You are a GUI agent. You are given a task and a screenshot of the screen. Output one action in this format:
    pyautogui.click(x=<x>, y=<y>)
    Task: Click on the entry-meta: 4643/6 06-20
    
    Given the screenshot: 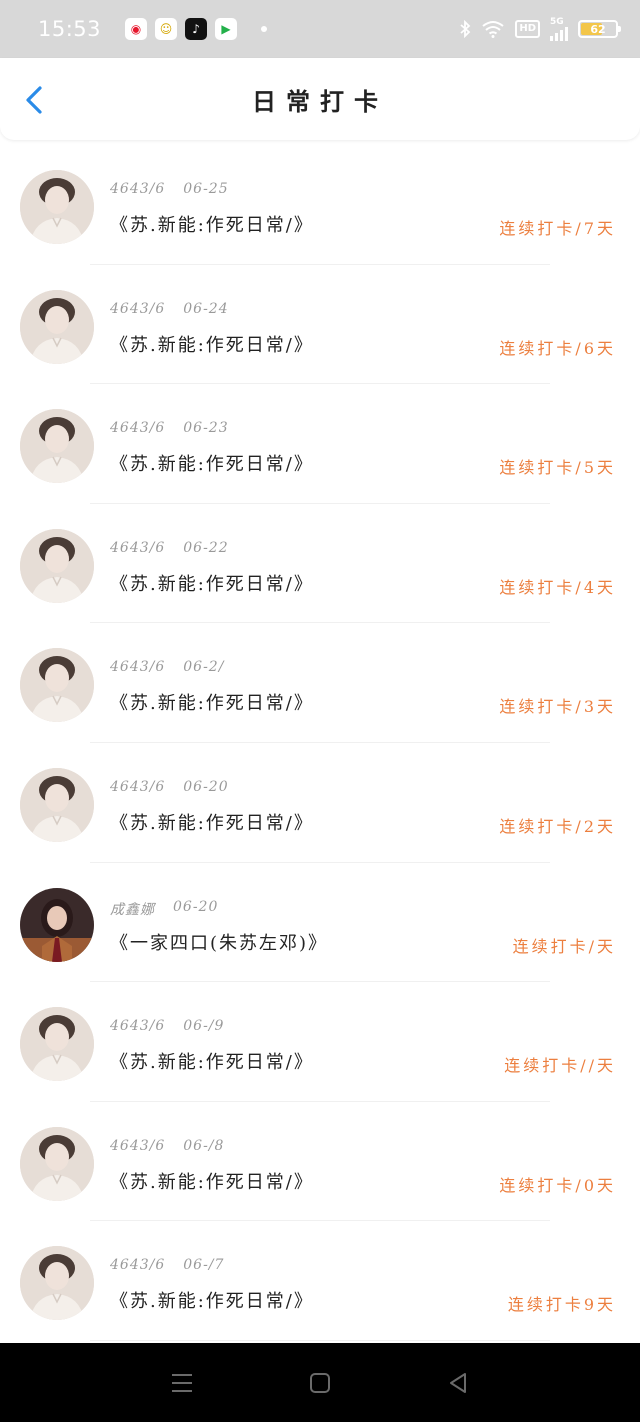 What is the action you would take?
    pyautogui.click(x=169, y=787)
    